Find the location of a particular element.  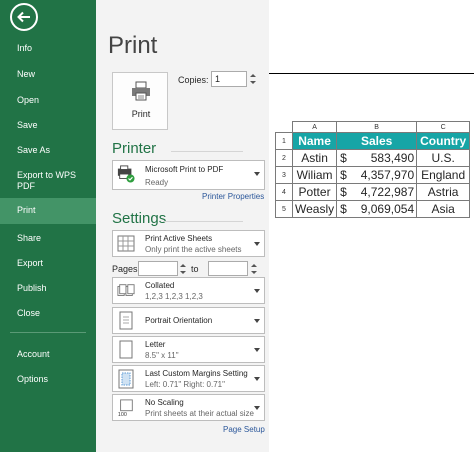

table-row: 2 Astin $583,490 U.S. is located at coordinates (373, 158).